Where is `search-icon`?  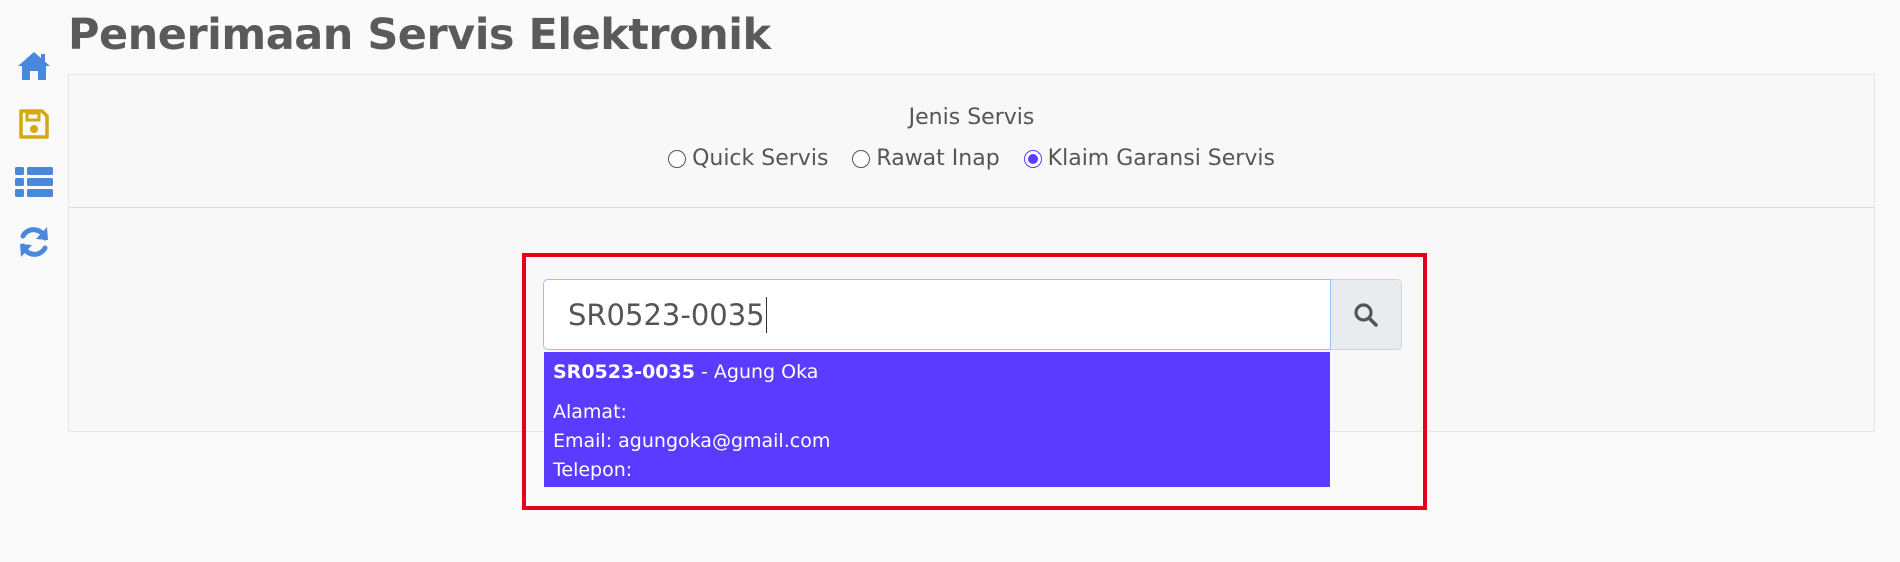
search-icon is located at coordinates (1366, 314).